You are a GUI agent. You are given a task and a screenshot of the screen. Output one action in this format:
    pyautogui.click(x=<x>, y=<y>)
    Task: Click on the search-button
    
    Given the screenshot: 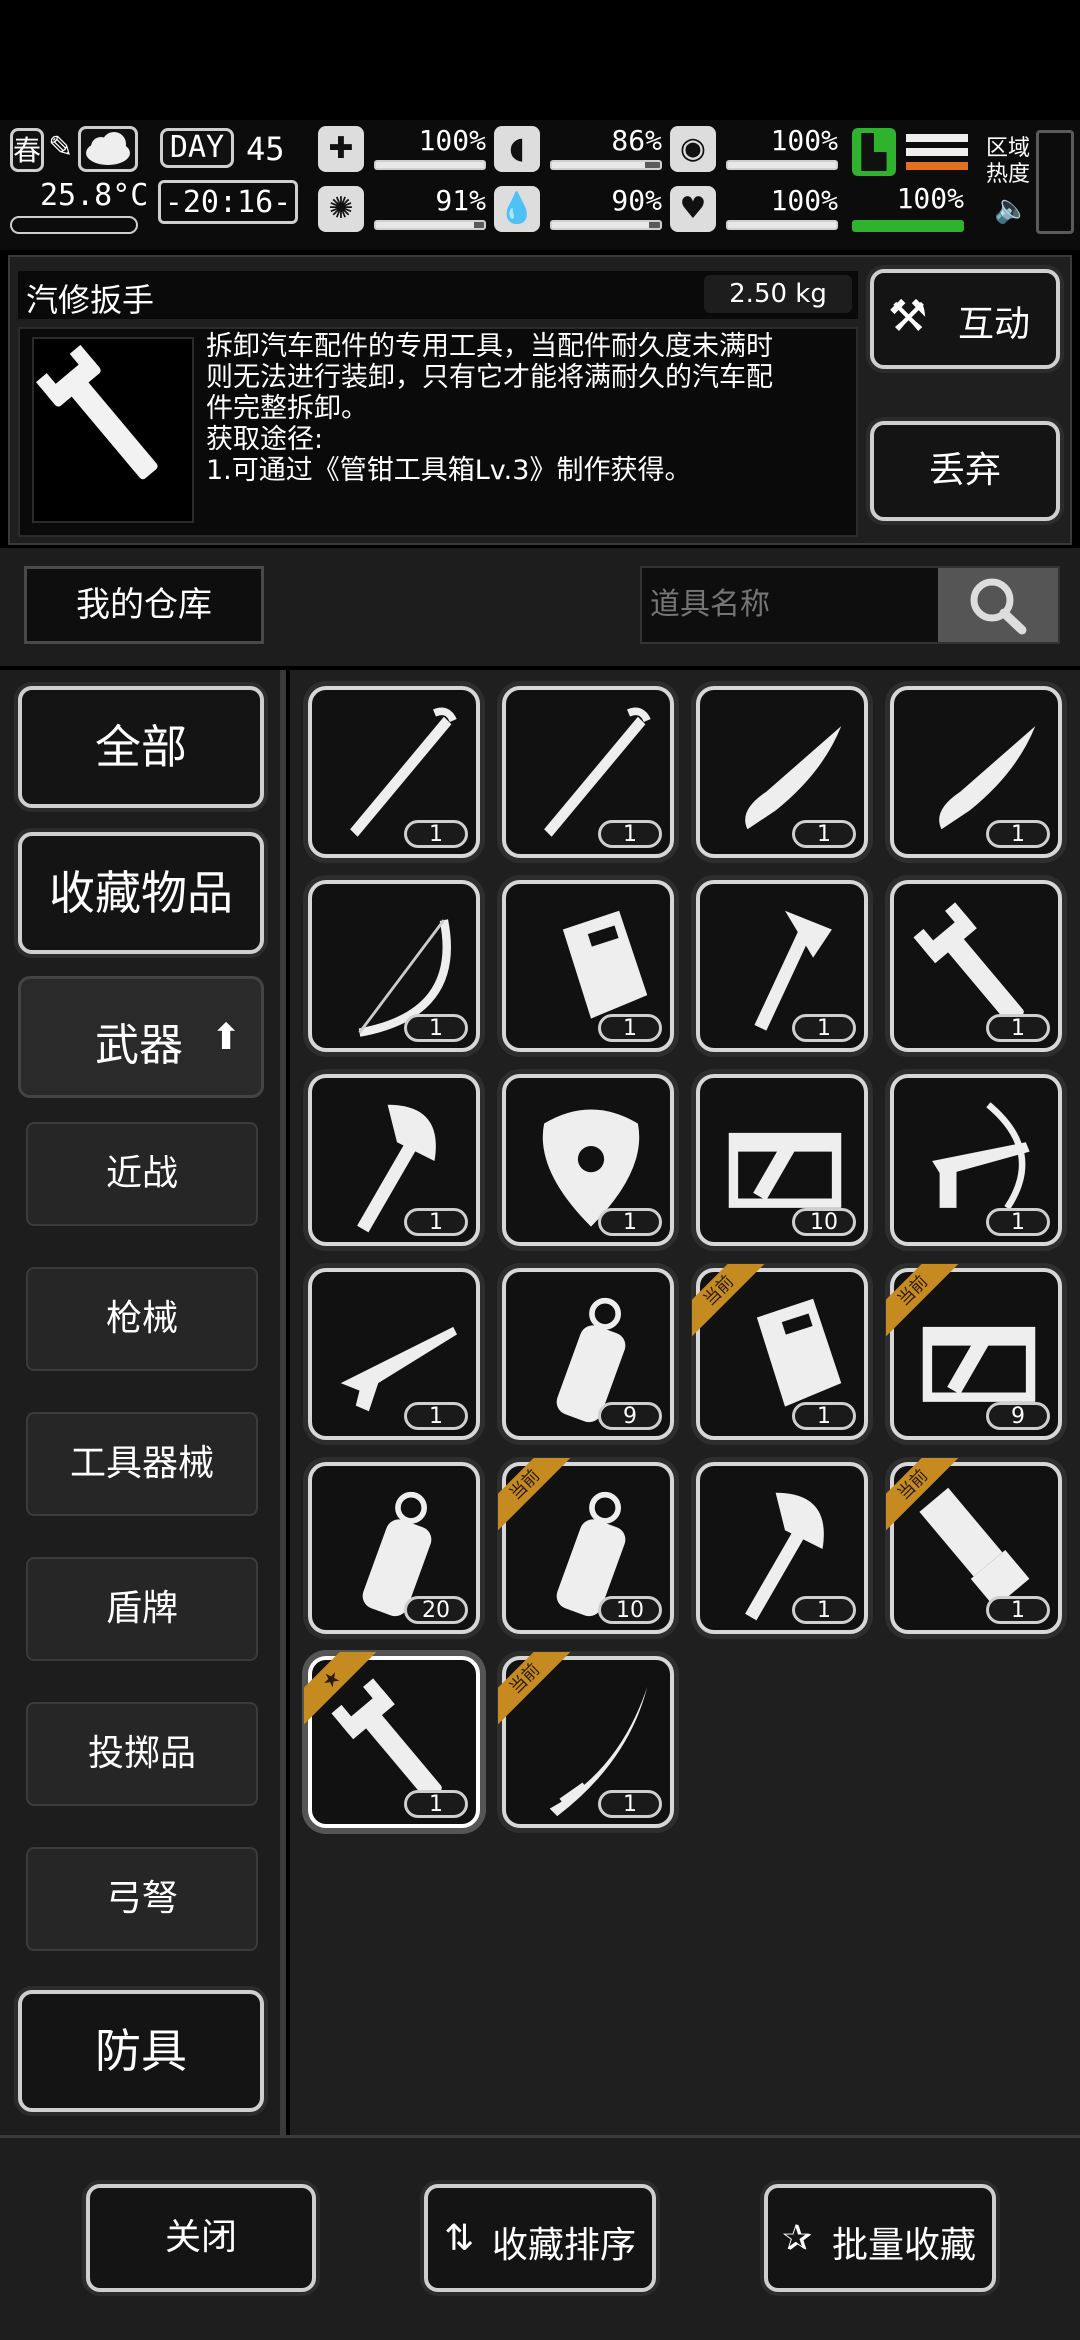 What is the action you would take?
    pyautogui.click(x=998, y=605)
    